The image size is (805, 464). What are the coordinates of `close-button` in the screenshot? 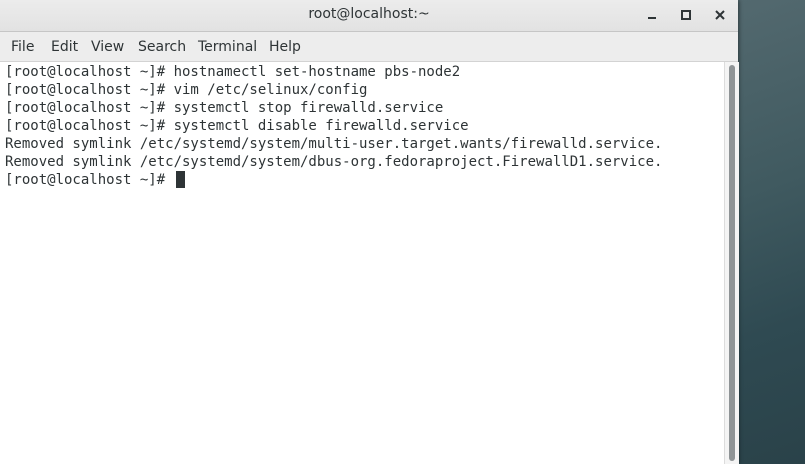 It's located at (720, 15).